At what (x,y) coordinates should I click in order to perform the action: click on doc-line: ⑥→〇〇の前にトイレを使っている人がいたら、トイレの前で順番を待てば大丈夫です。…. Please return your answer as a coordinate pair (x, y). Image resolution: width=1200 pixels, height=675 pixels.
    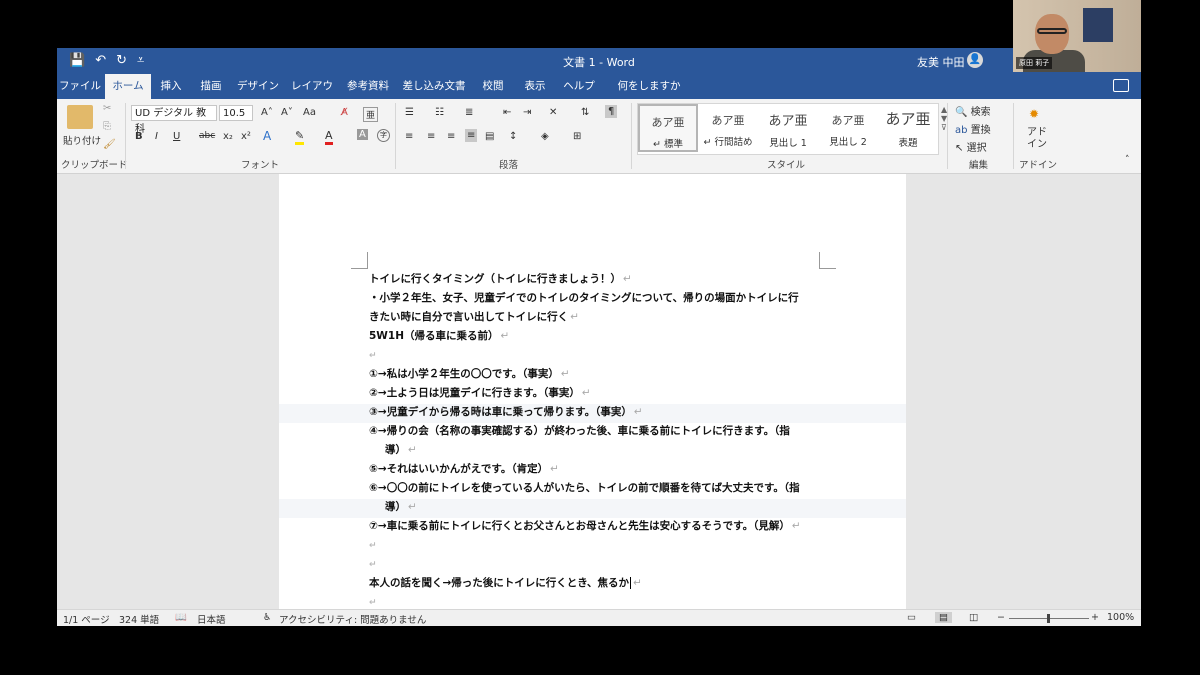
    Looking at the image, I should click on (599, 488).